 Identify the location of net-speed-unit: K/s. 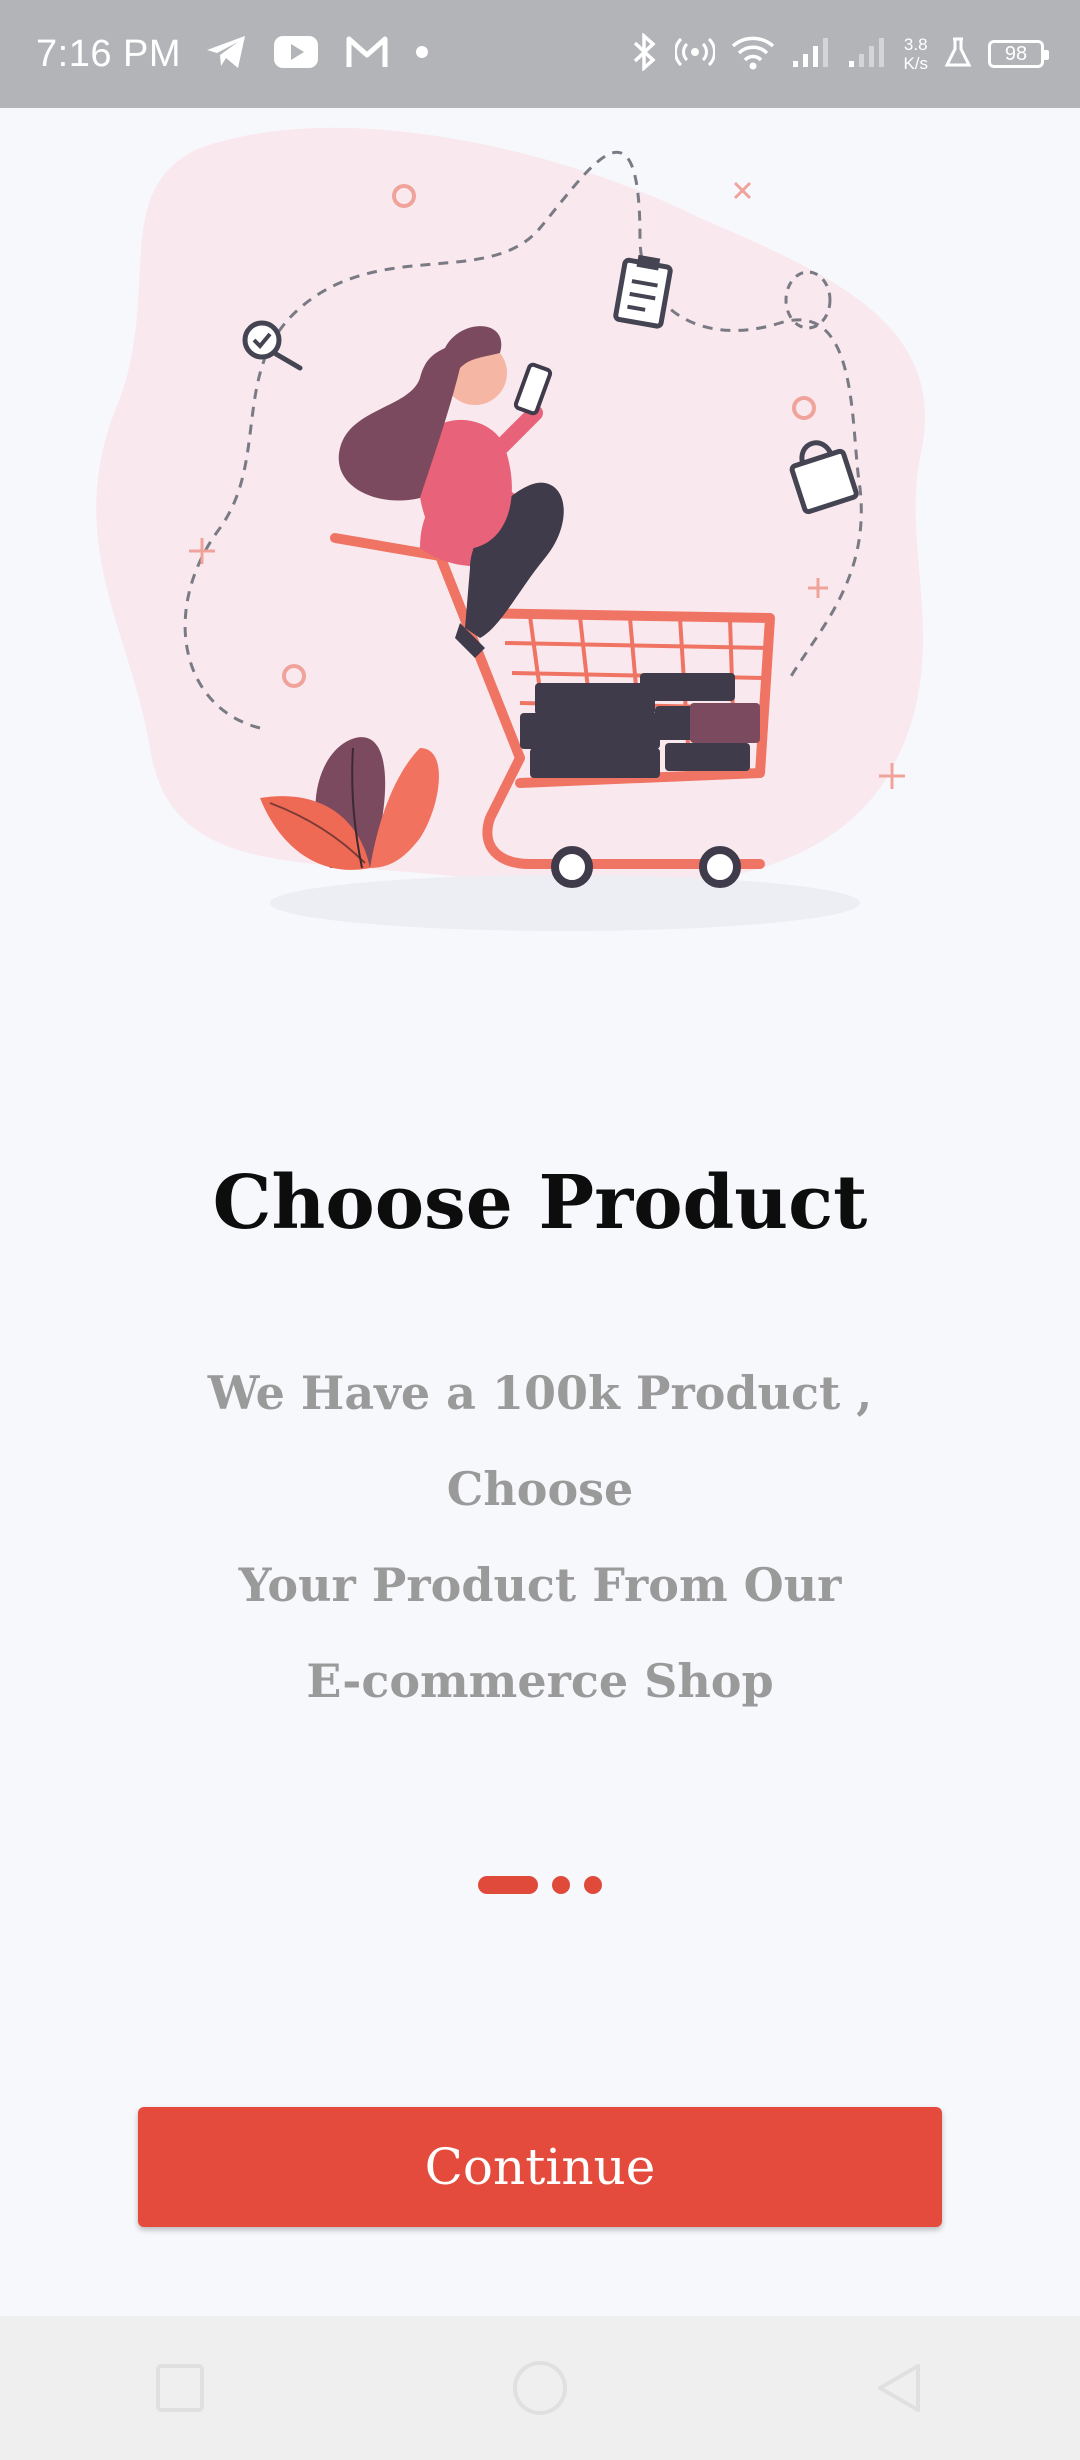
(915, 63).